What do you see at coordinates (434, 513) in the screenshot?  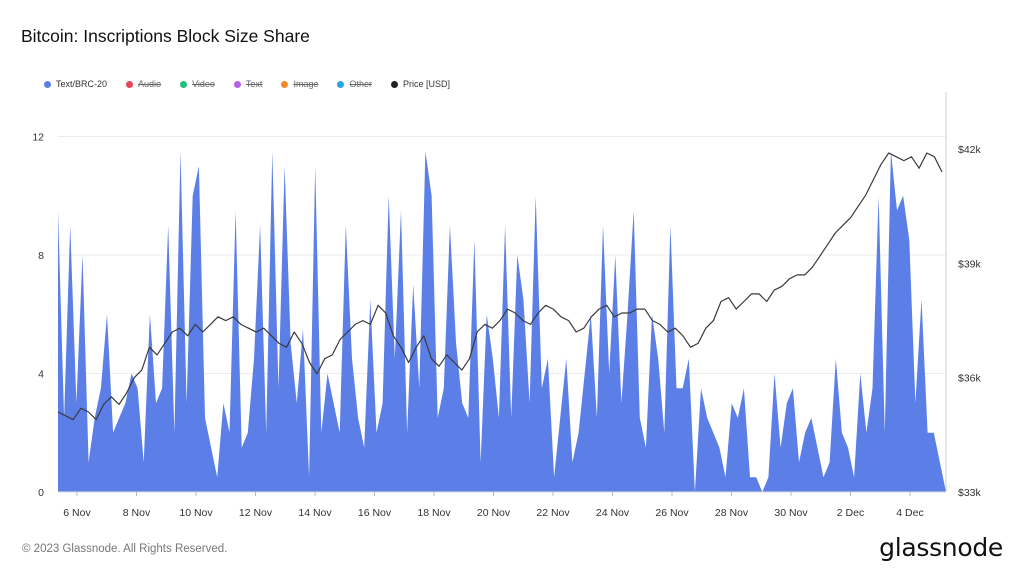 I see `x-tick-label: 18 Nov` at bounding box center [434, 513].